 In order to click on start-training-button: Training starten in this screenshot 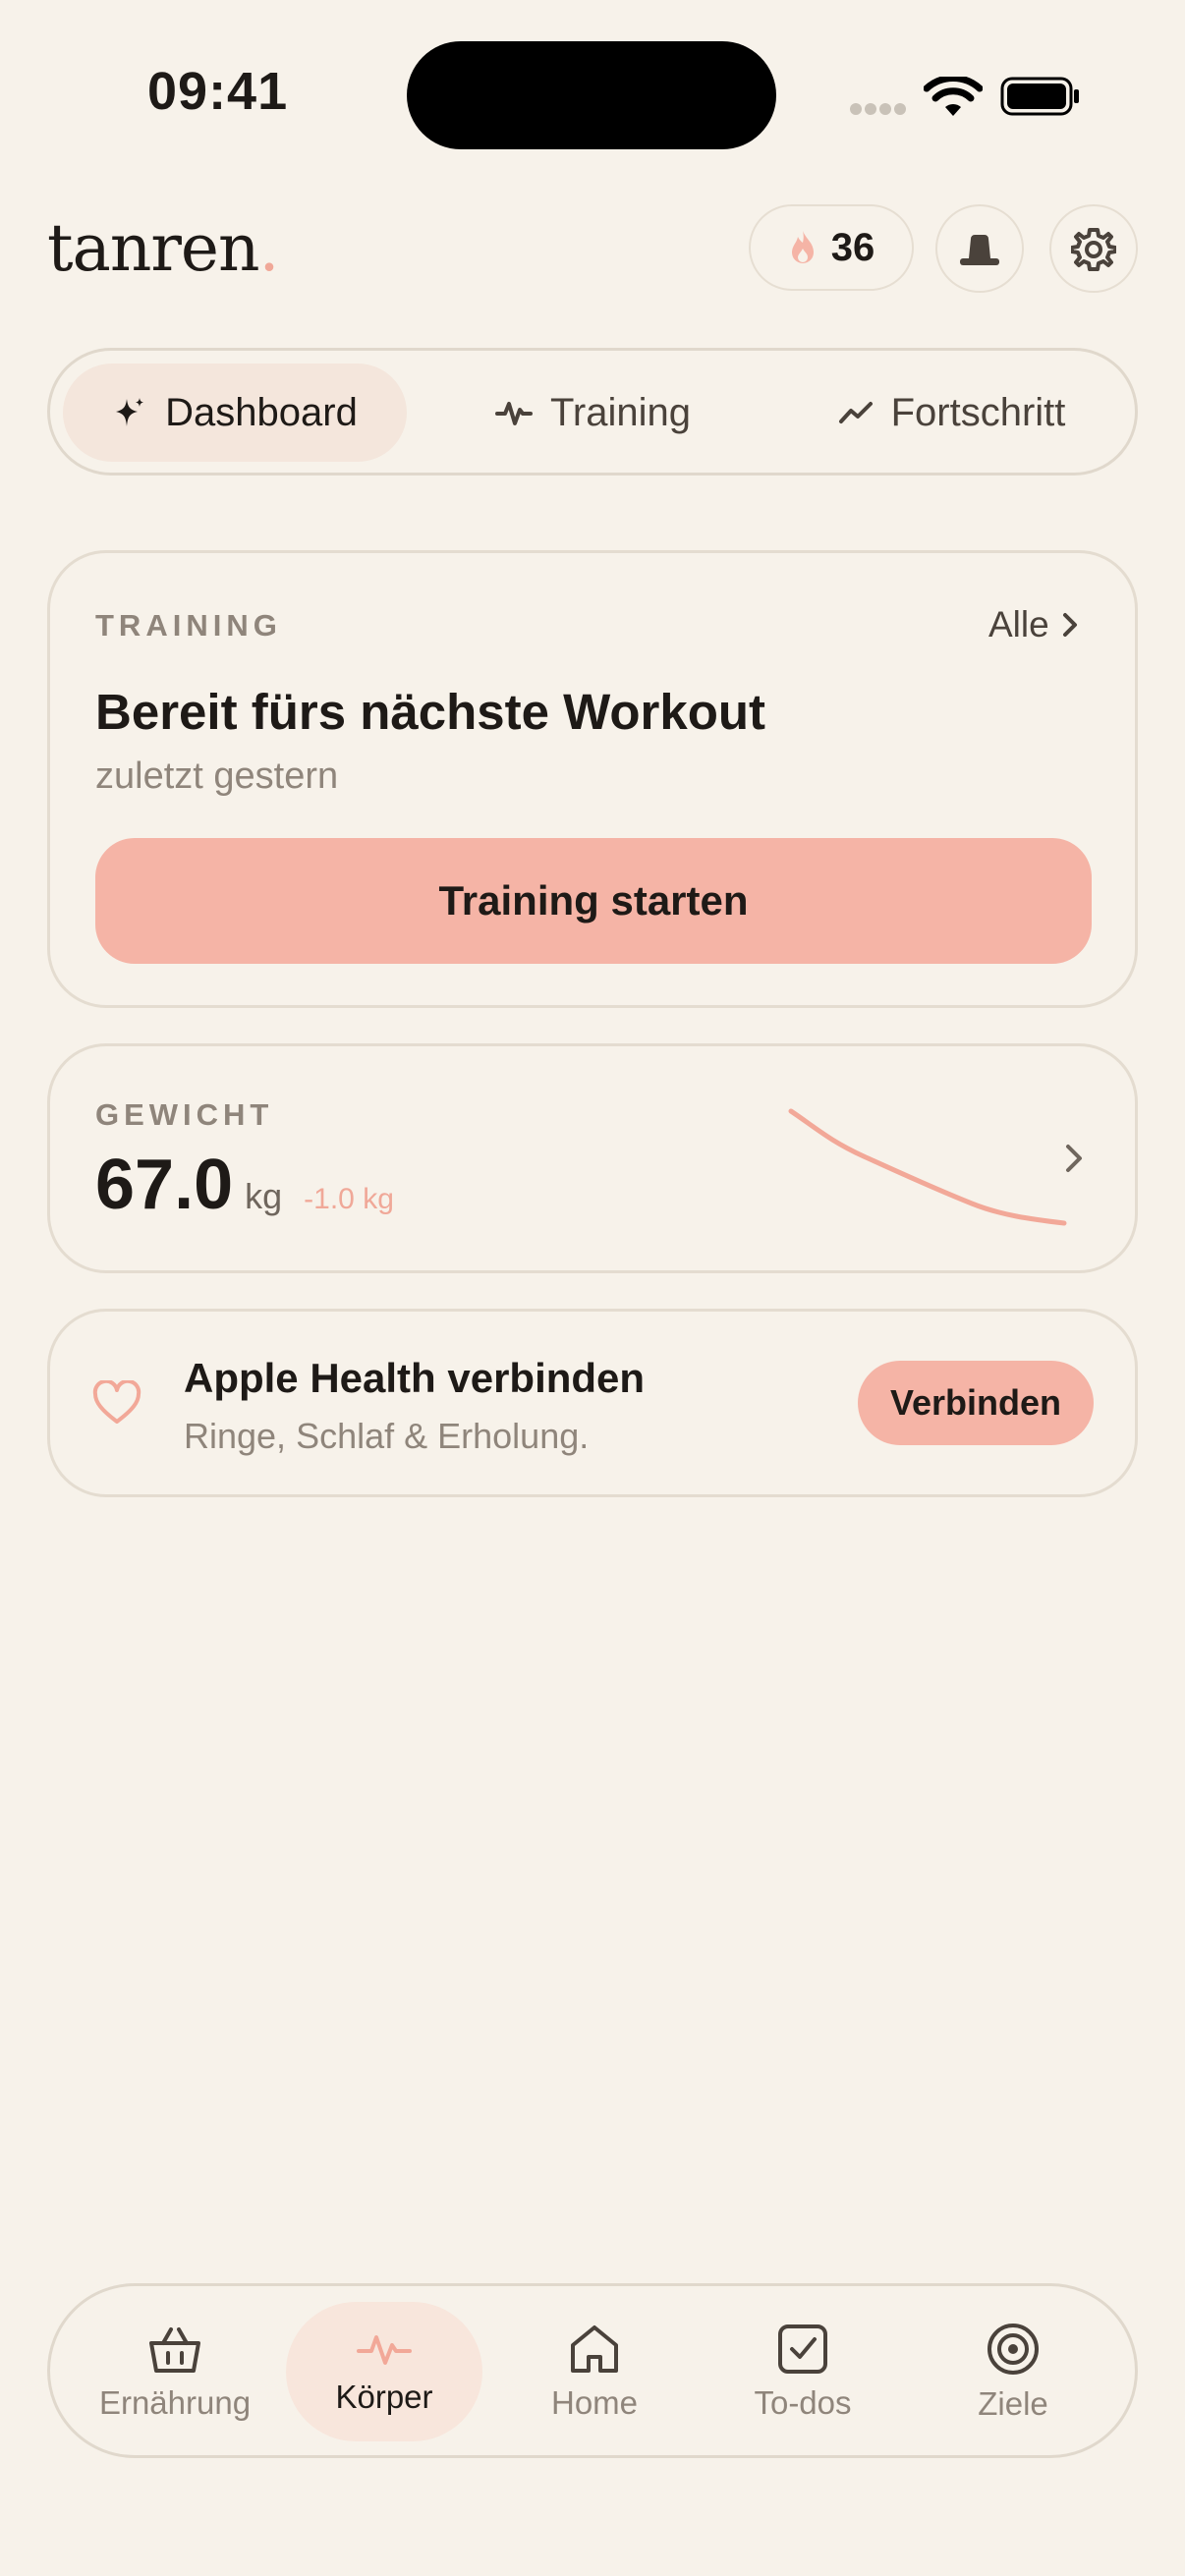, I will do `click(594, 901)`.